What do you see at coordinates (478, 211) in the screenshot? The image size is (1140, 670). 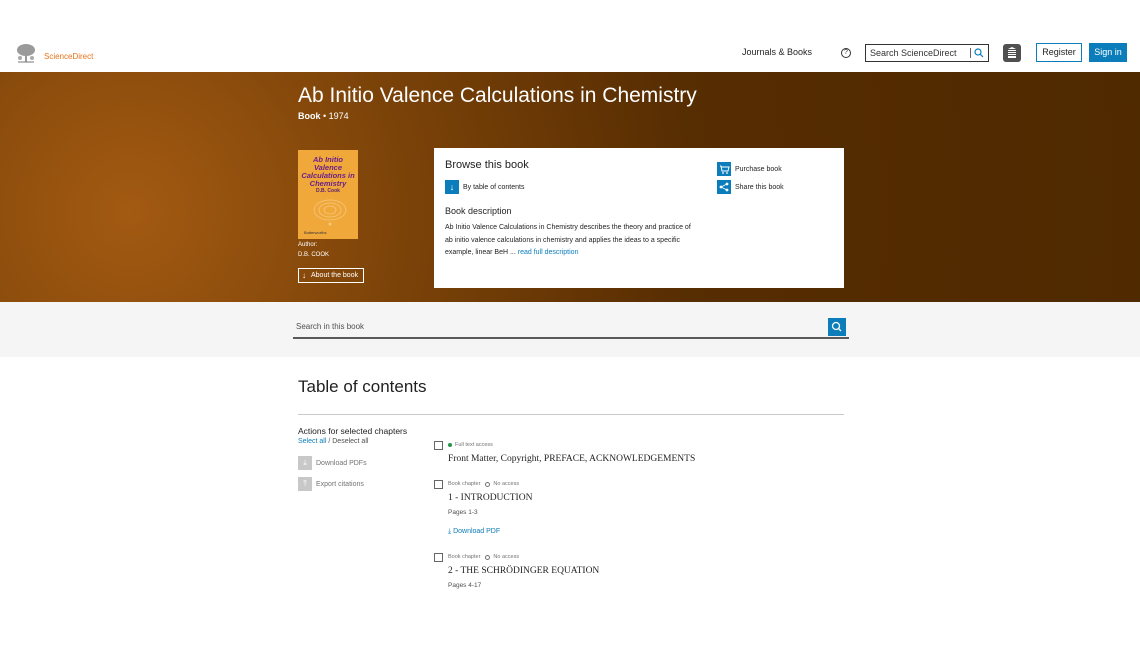 I see `description-title: Book description` at bounding box center [478, 211].